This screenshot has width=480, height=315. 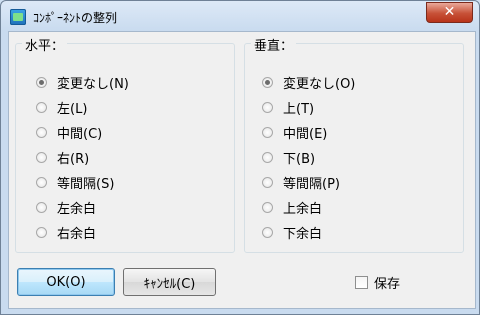 What do you see at coordinates (18, 17) in the screenshot?
I see `app-icon` at bounding box center [18, 17].